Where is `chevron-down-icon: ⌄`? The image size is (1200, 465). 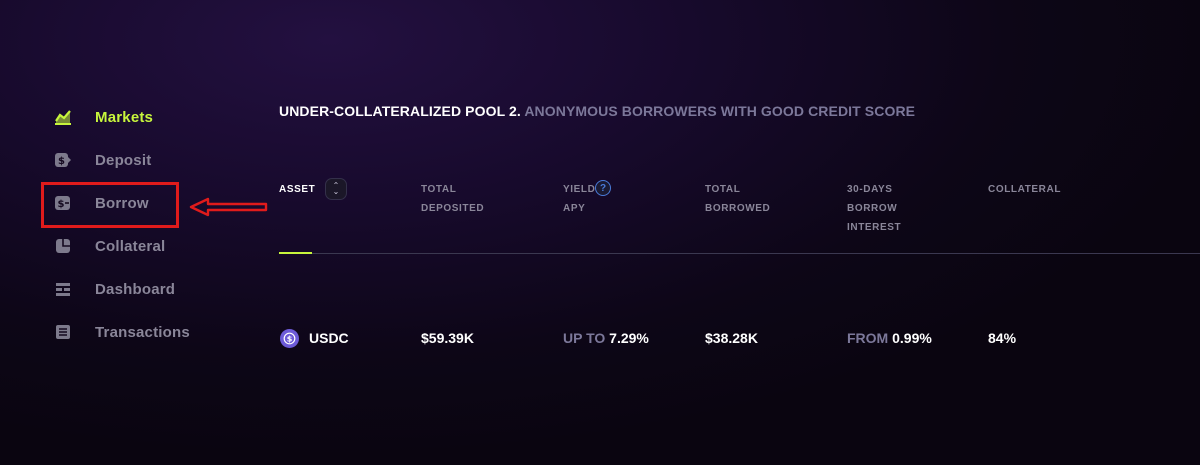
chevron-down-icon: ⌄ is located at coordinates (336, 191).